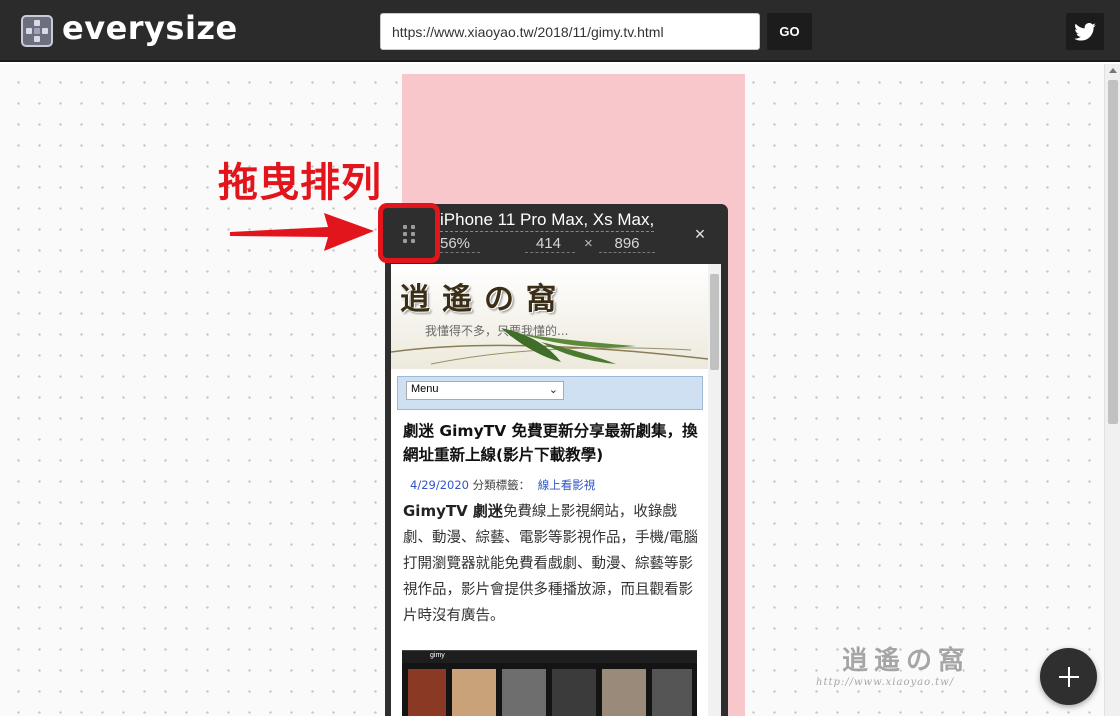 The width and height of the screenshot is (1120, 716). I want to click on device-width: 414, so click(550, 244).